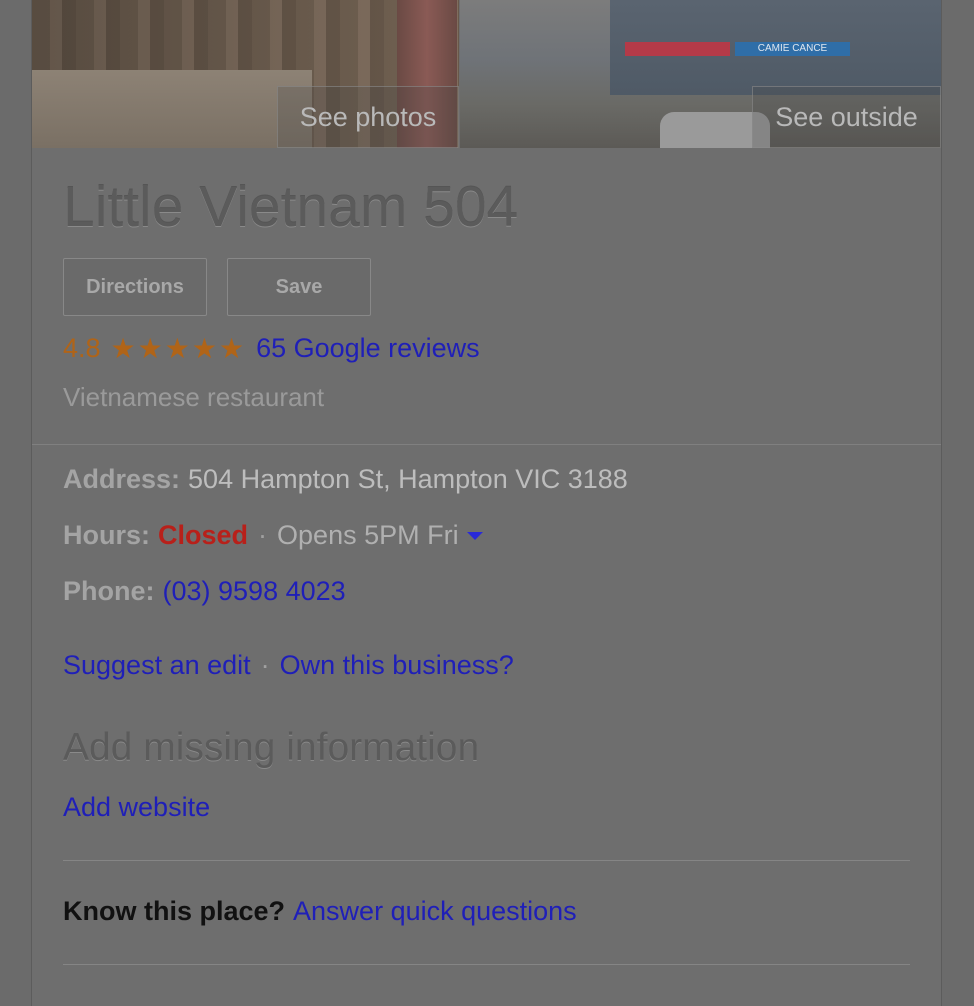 The width and height of the screenshot is (974, 1006). I want to click on photo-table-shape, so click(172, 109).